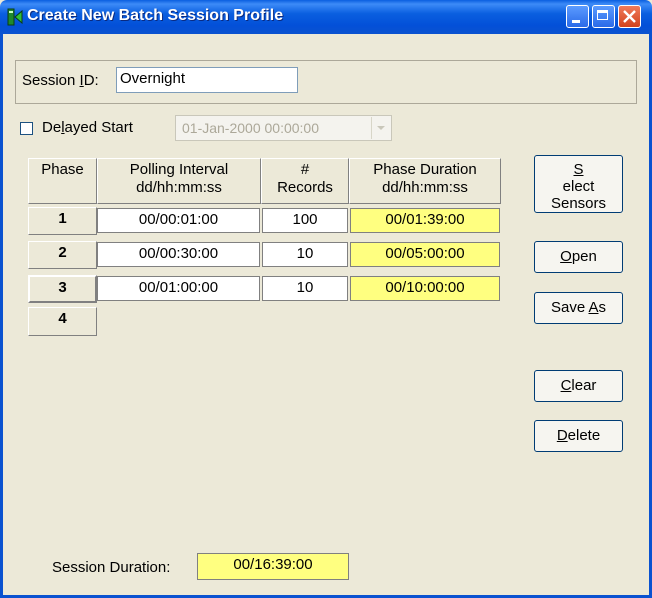  I want to click on polling-interval-cell: 00/00:30:00, so click(178, 254).